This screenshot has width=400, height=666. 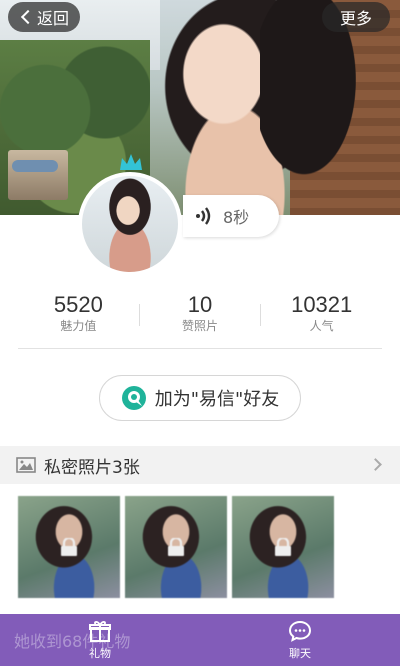 What do you see at coordinates (78, 304) in the screenshot?
I see `stat-value: 5520` at bounding box center [78, 304].